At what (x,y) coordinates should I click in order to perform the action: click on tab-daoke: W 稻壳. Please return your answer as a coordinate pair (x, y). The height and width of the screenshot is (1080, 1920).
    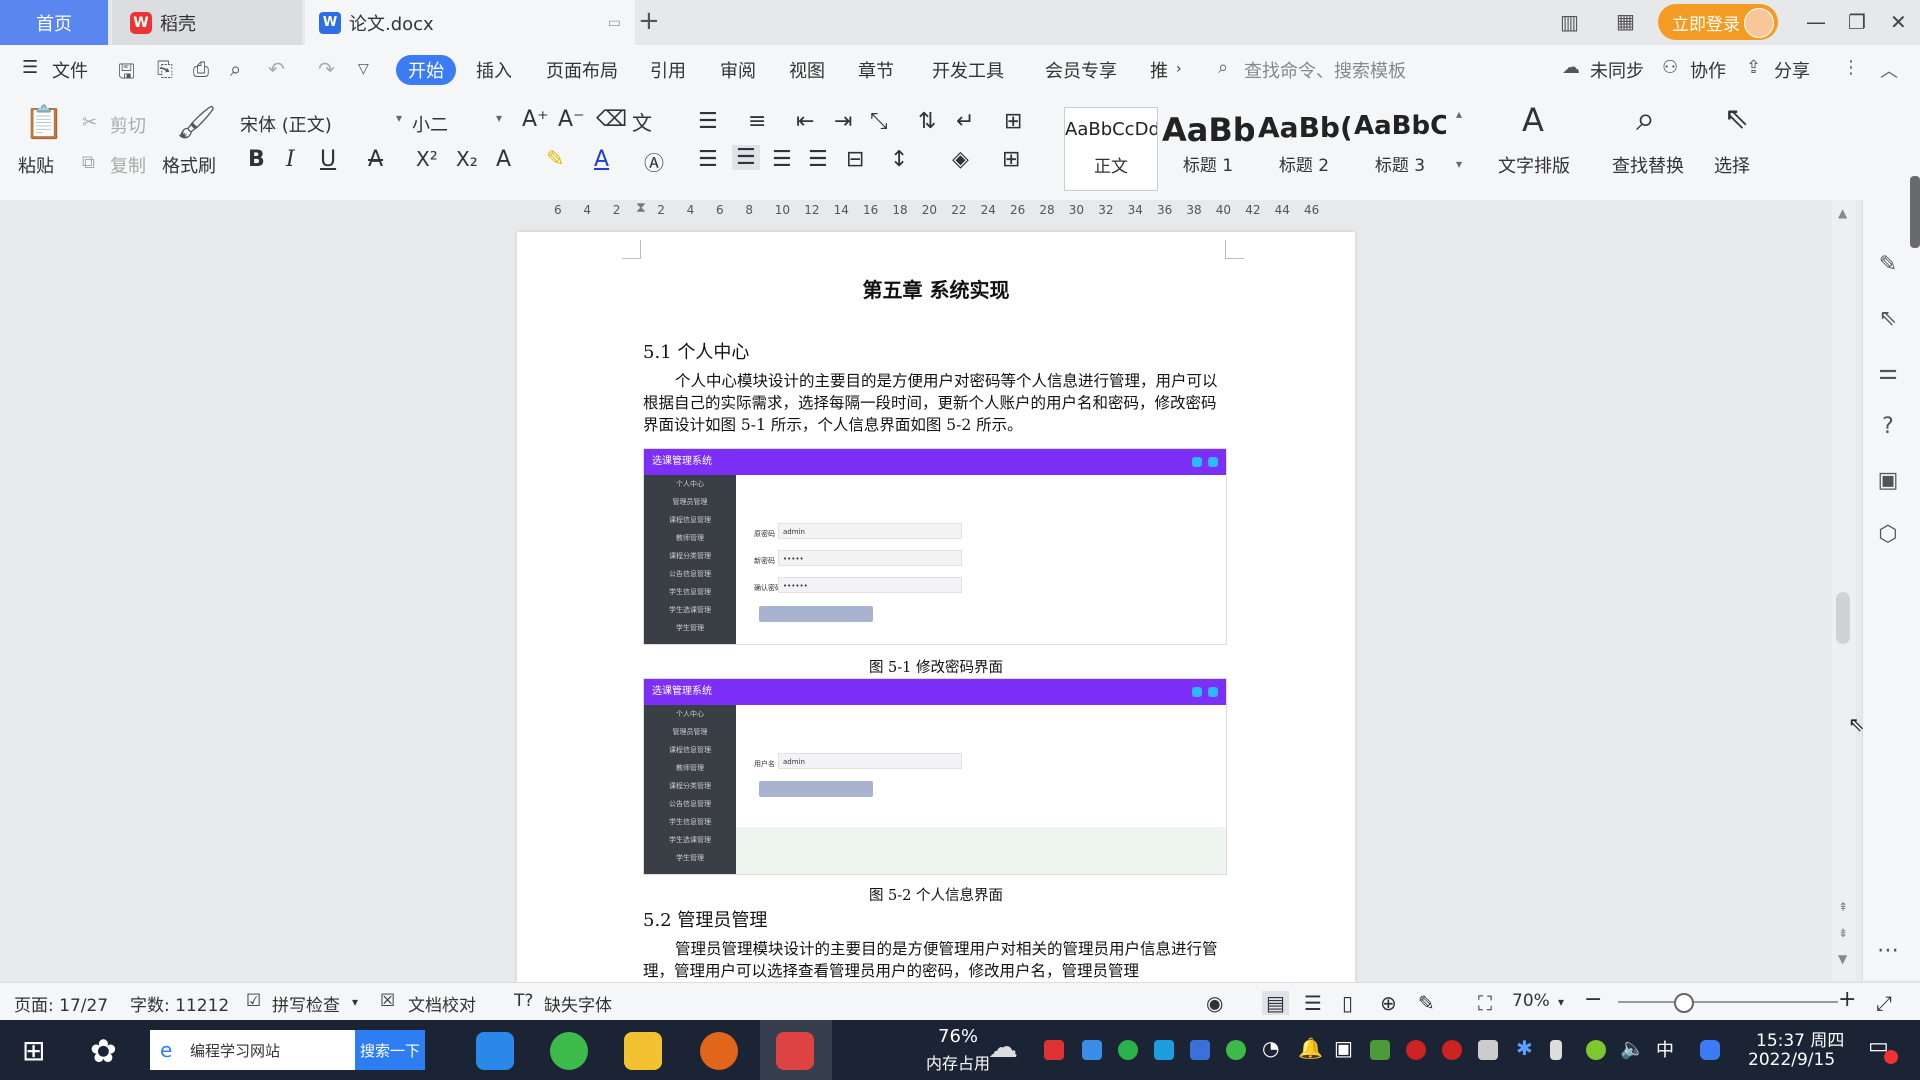
    Looking at the image, I should click on (207, 22).